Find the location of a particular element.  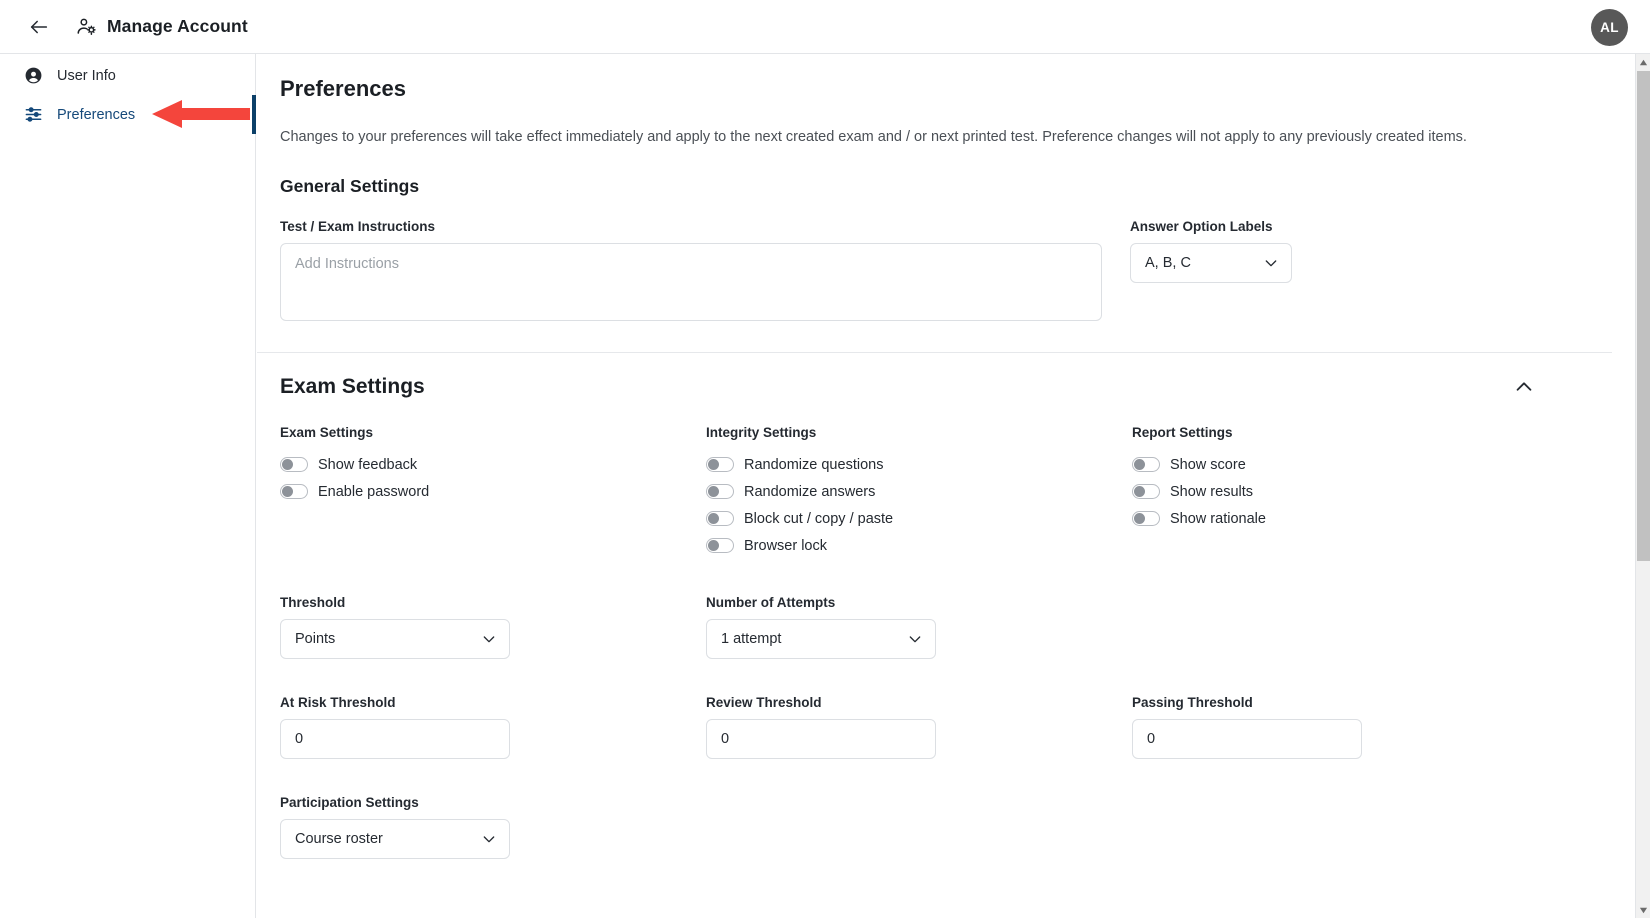

toggle-label: Randomize questions is located at coordinates (814, 464).